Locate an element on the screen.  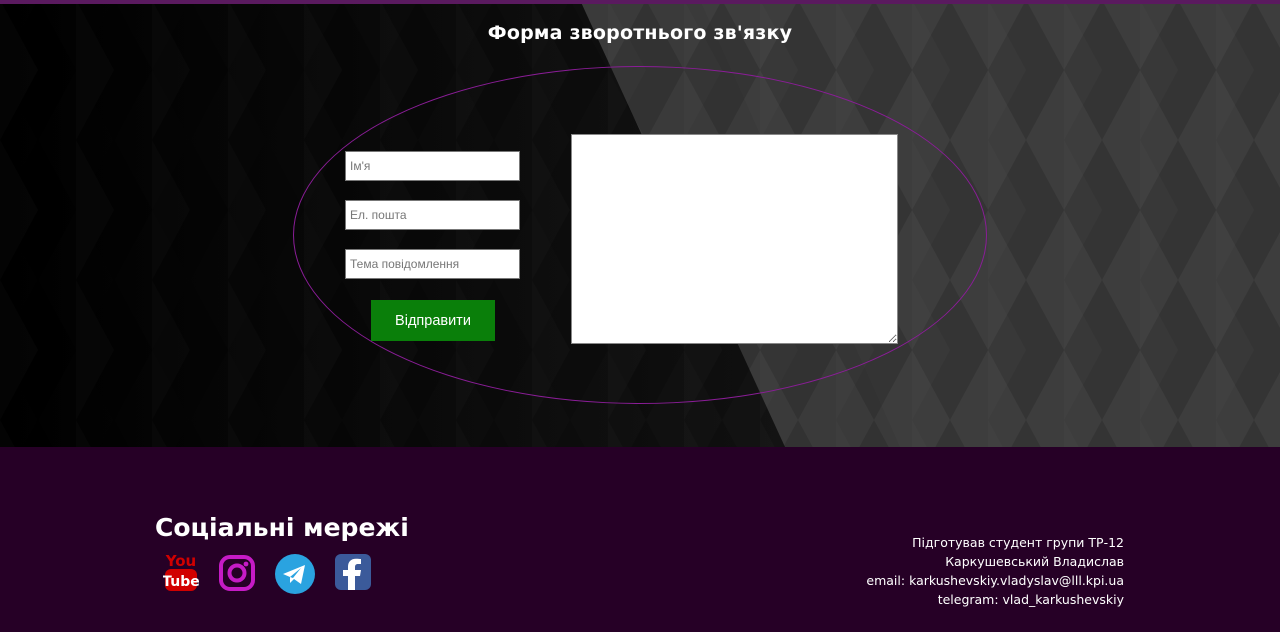
name-input is located at coordinates (432, 166).